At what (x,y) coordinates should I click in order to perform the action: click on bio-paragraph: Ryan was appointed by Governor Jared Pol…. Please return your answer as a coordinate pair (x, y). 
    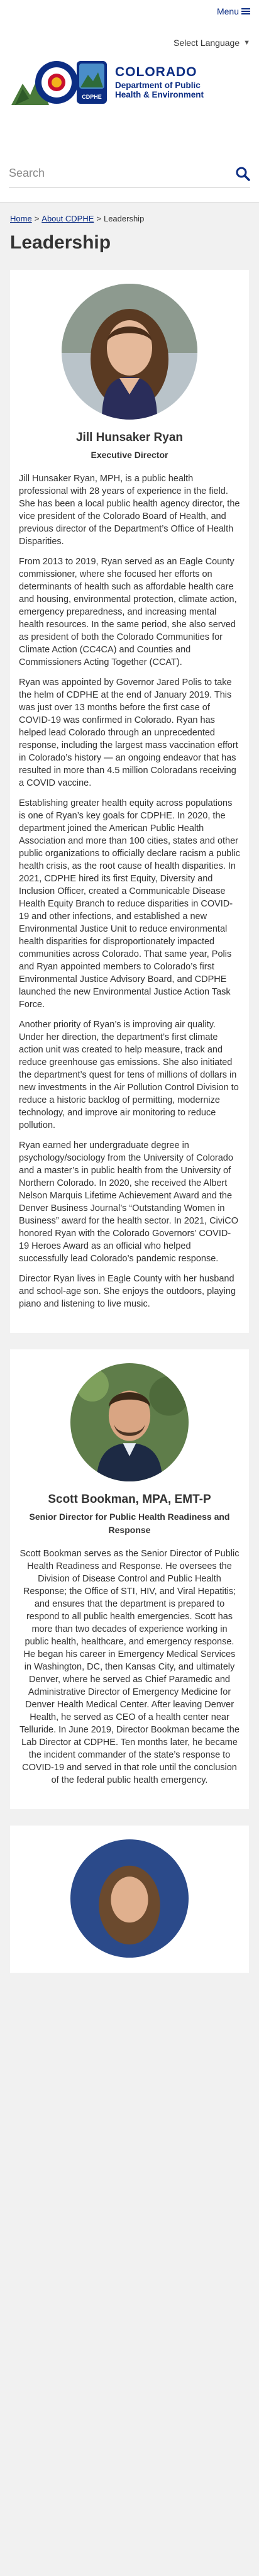
    Looking at the image, I should click on (128, 733).